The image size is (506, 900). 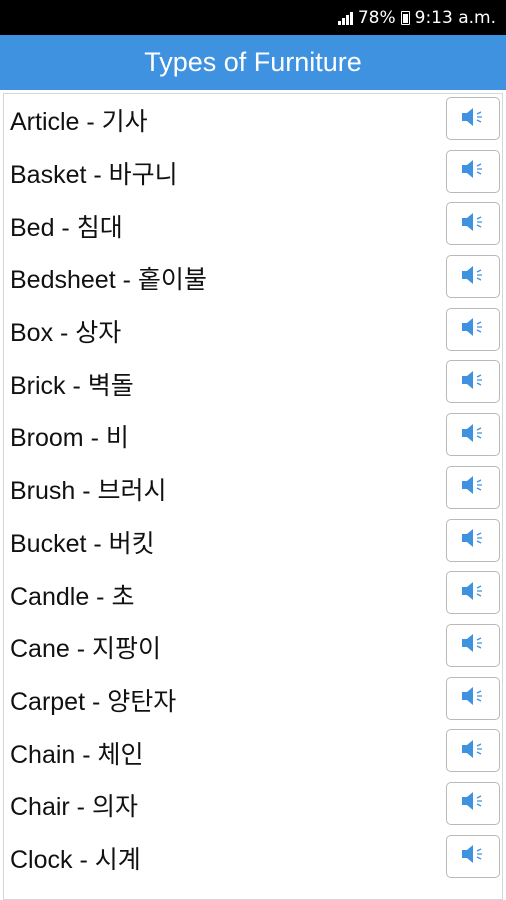 I want to click on word-label: Chain - 체인, so click(x=77, y=754).